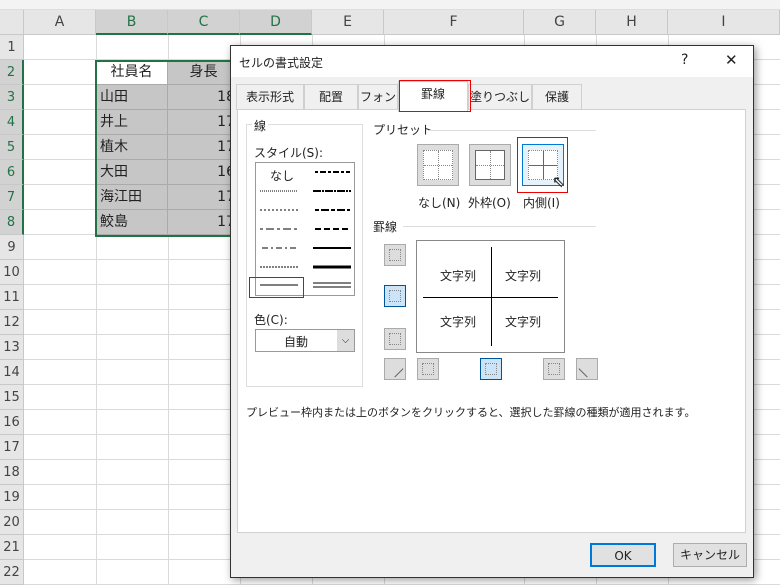  I want to click on column-header-a: A, so click(60, 22).